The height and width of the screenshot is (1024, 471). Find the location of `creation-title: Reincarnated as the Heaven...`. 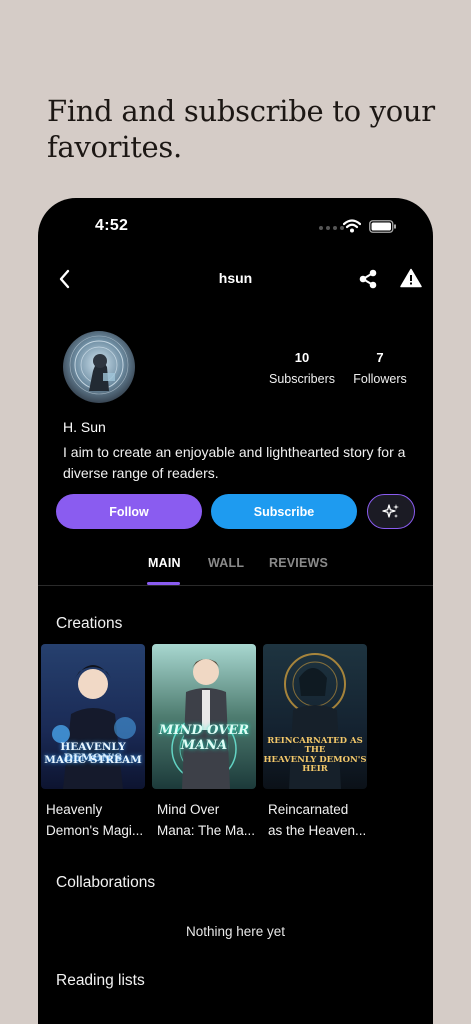

creation-title: Reincarnated as the Heaven... is located at coordinates (315, 820).